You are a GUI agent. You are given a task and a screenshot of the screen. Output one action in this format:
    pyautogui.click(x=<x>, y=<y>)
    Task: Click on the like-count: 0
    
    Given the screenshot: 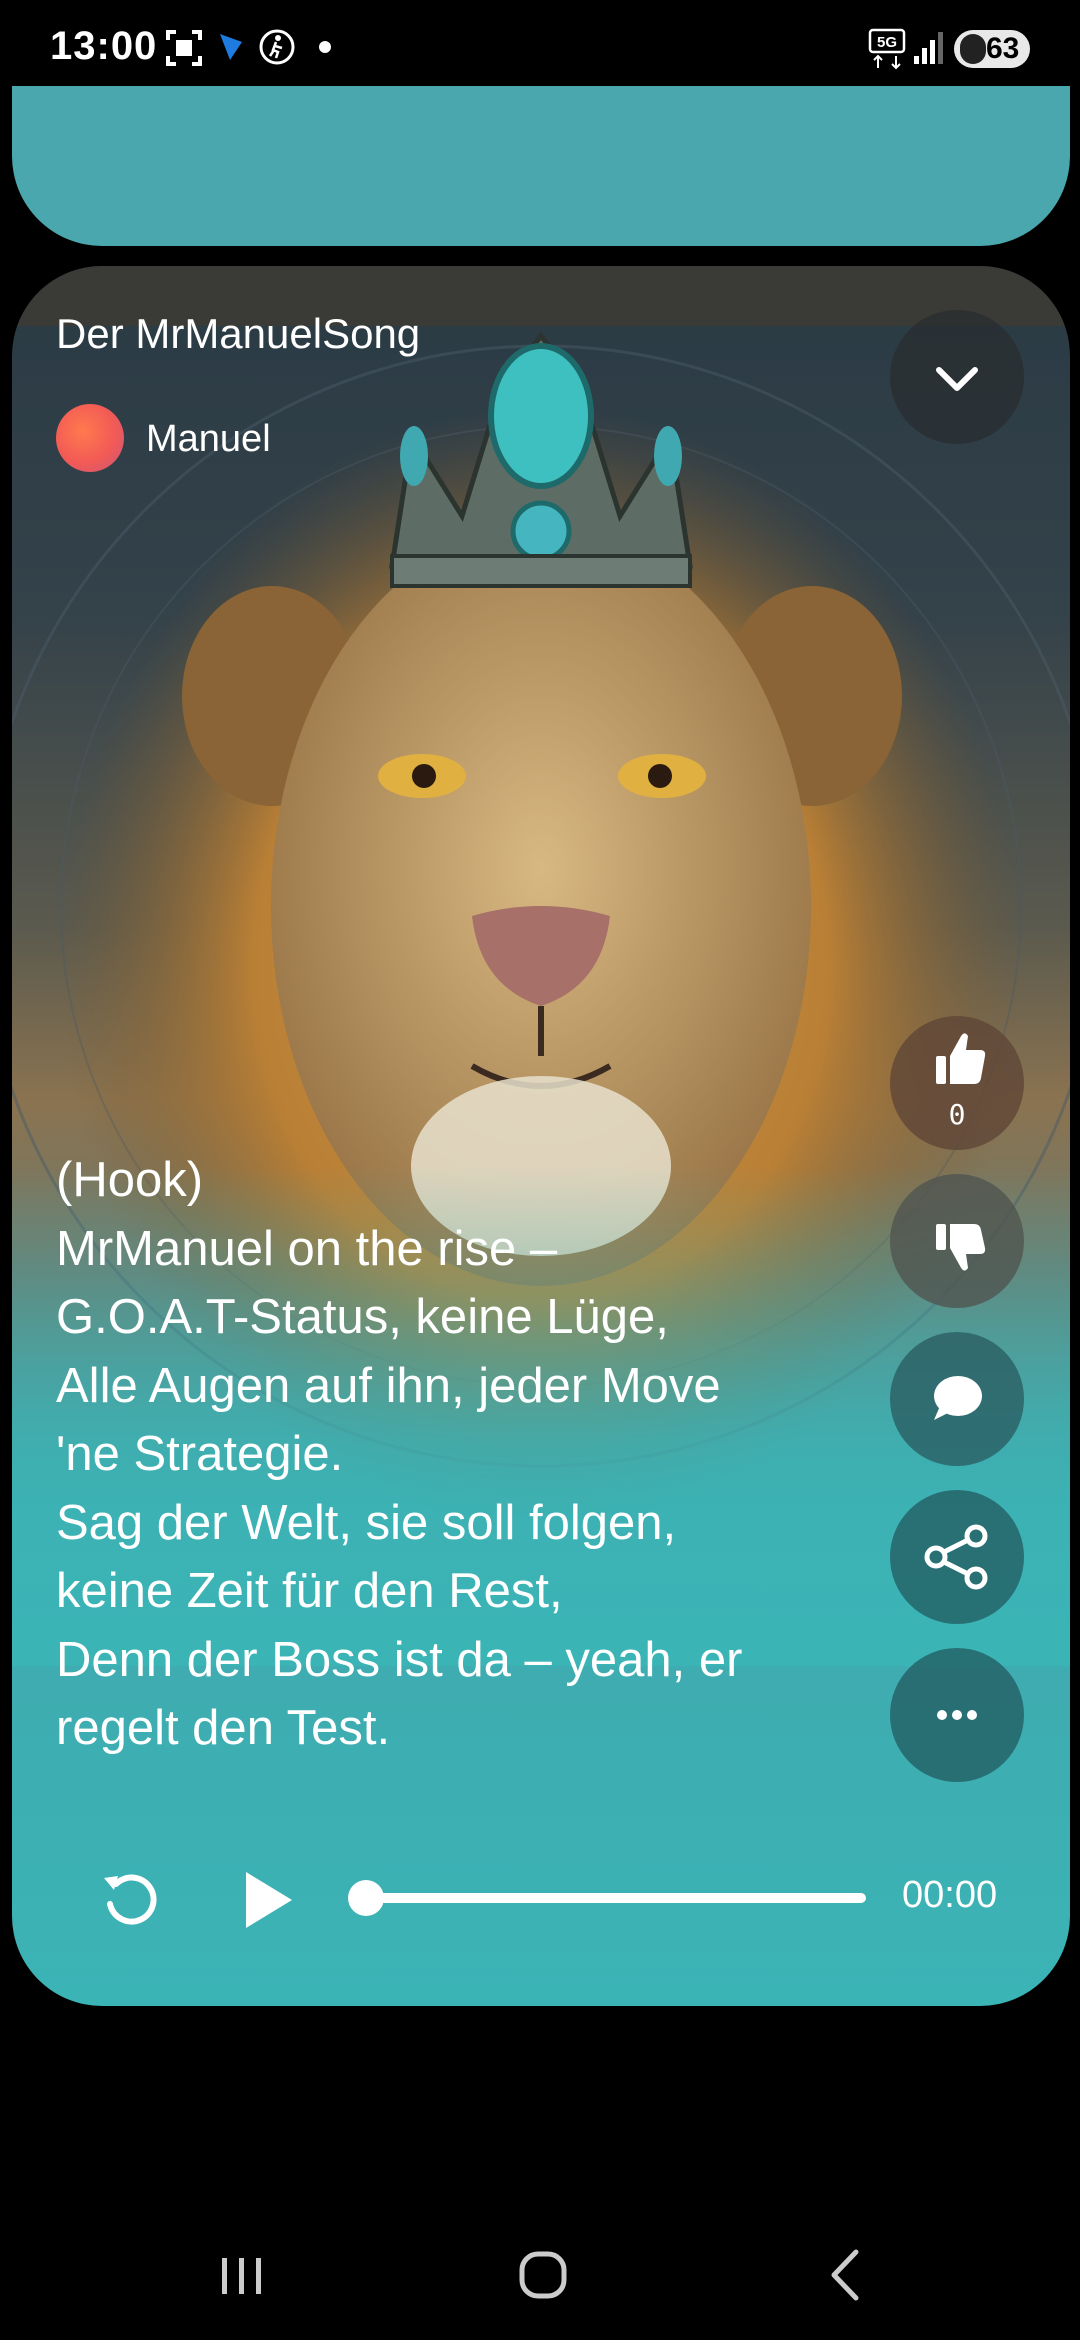 What is the action you would take?
    pyautogui.click(x=957, y=1114)
    